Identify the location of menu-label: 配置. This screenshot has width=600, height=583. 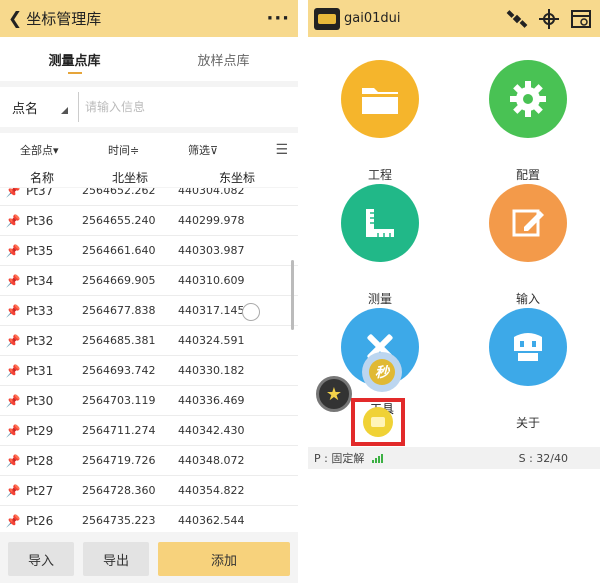
(527, 175).